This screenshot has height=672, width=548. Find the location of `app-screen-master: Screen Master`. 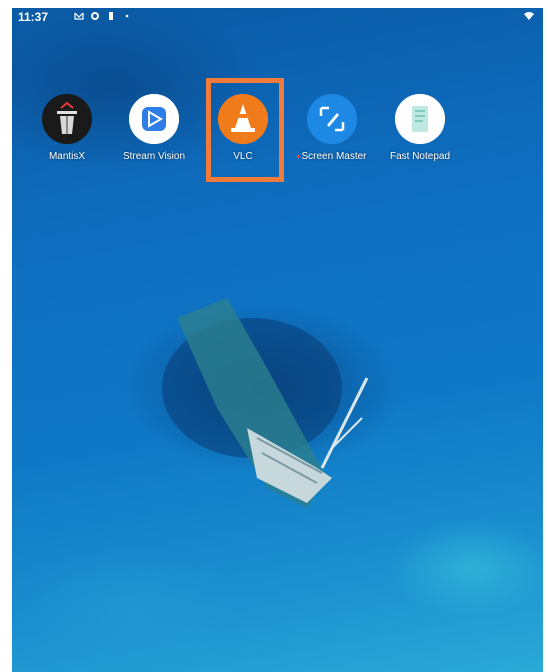

app-screen-master: Screen Master is located at coordinates (332, 128).